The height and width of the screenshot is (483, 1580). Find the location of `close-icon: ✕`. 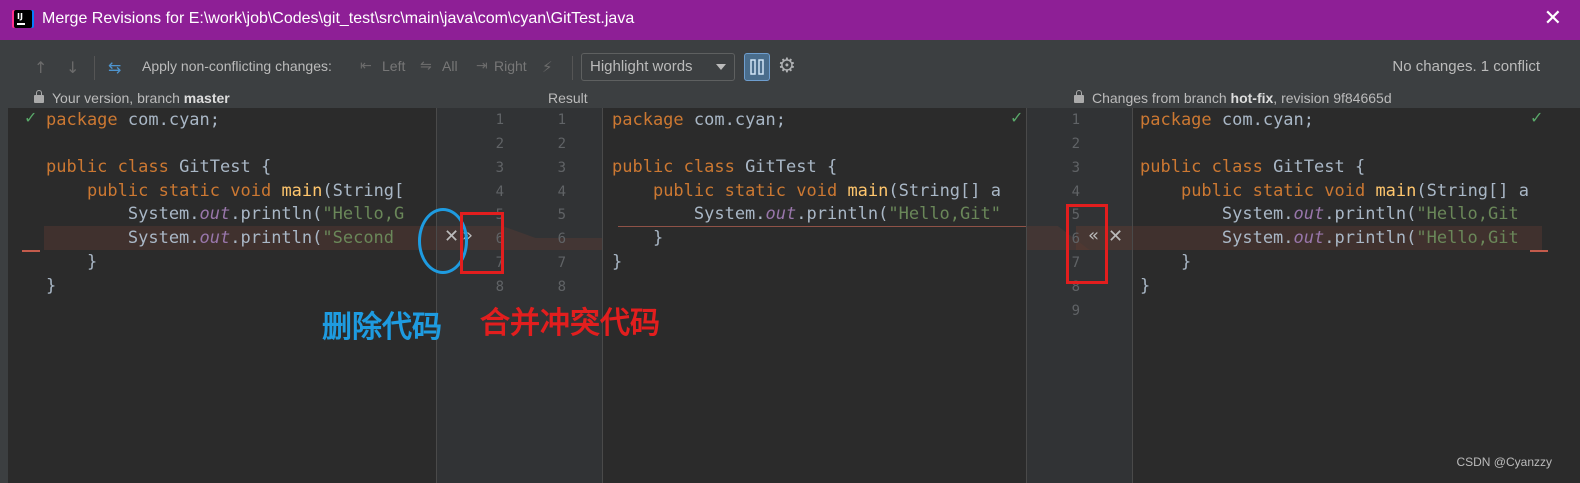

close-icon: ✕ is located at coordinates (1553, 19).